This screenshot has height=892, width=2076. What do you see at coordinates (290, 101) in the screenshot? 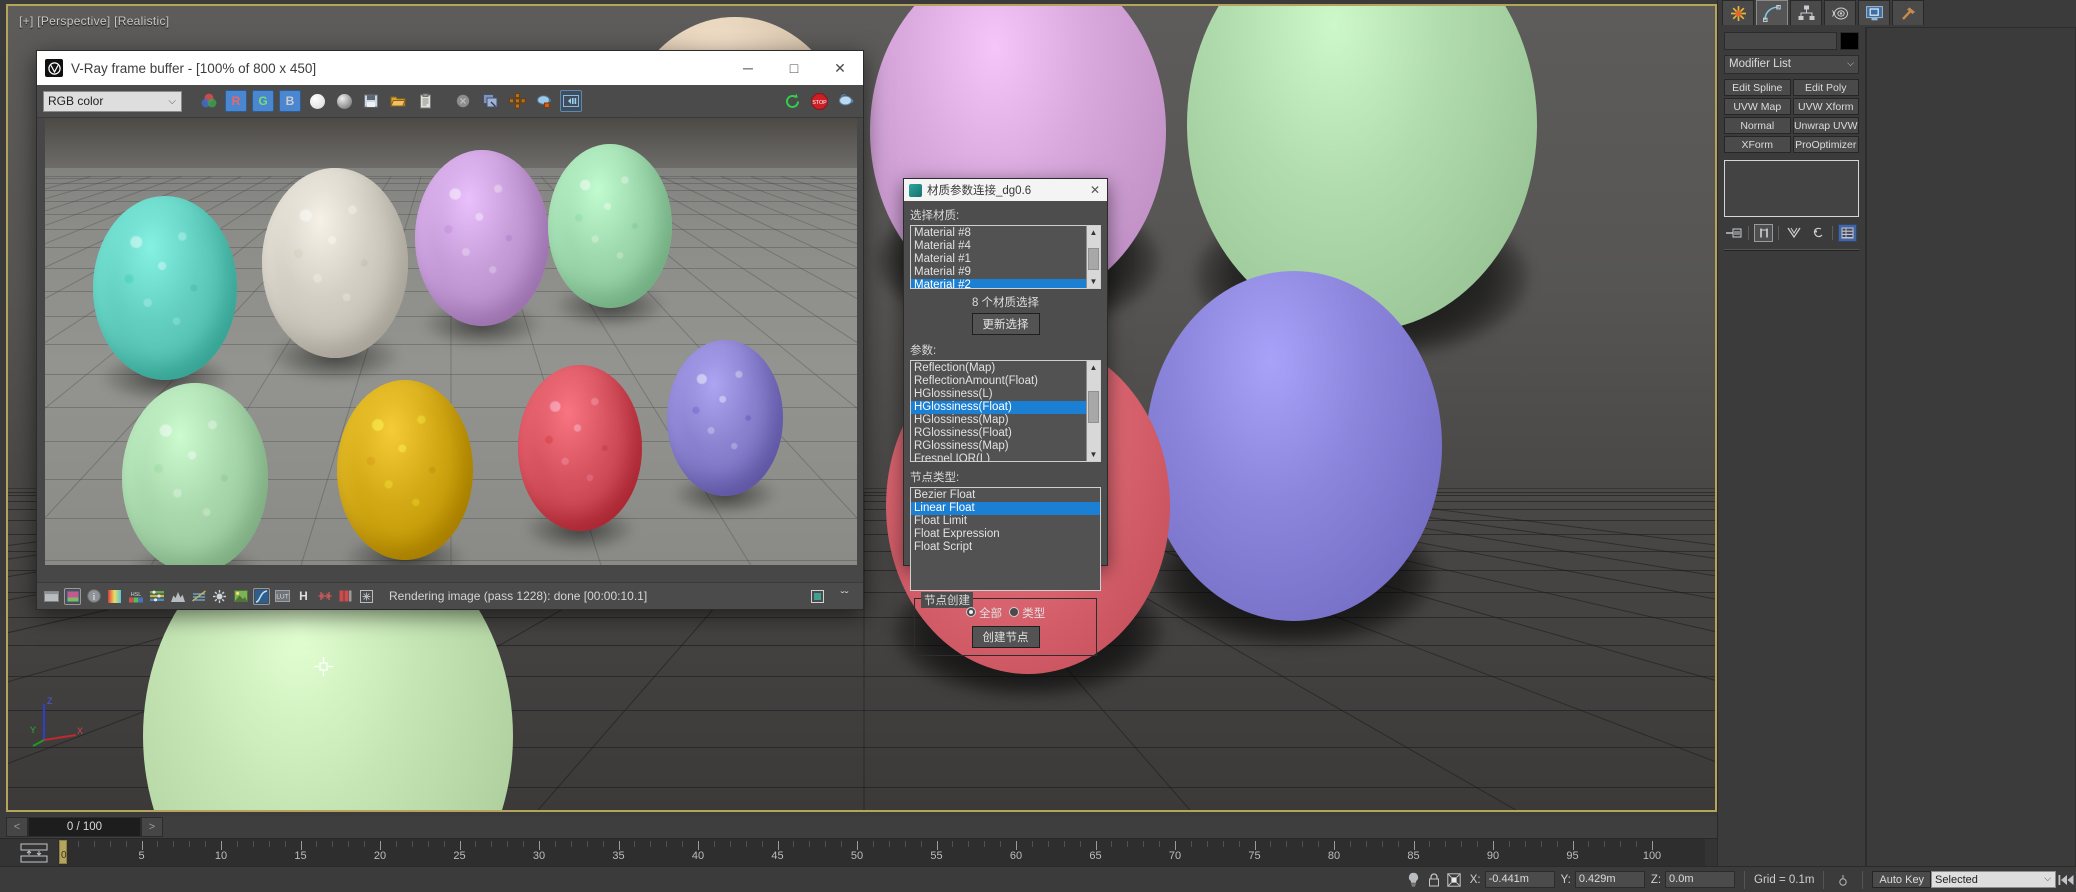
I see `blue-channel-button: B` at bounding box center [290, 101].